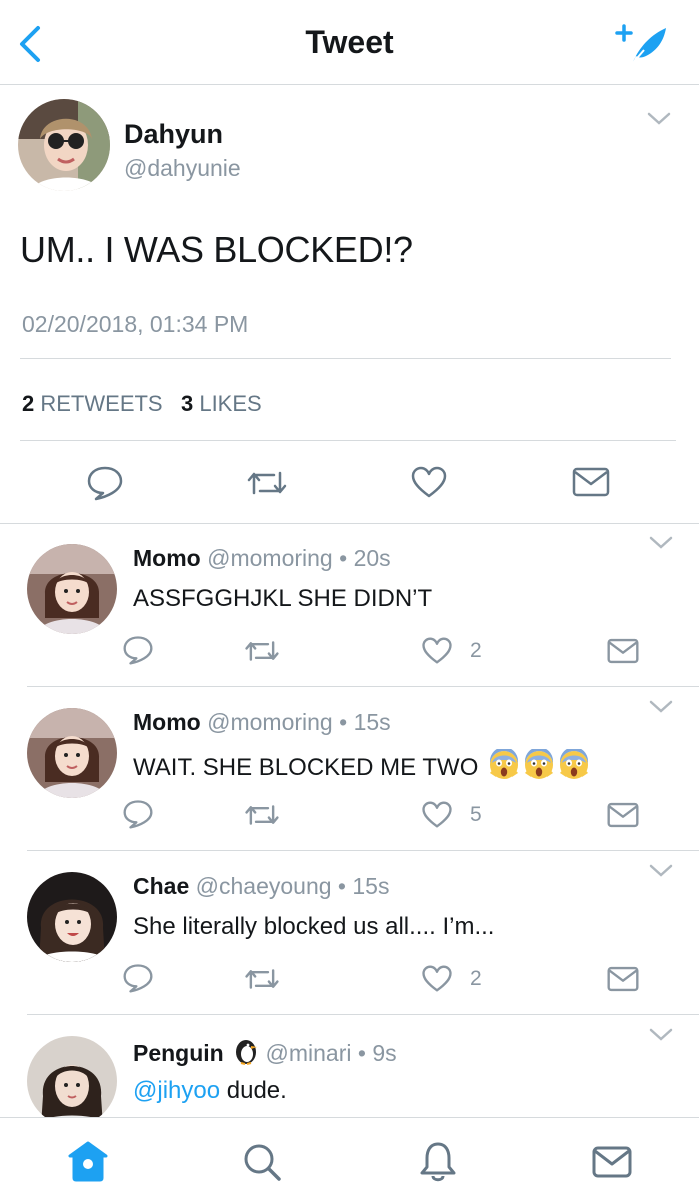  Describe the element at coordinates (221, 403) in the screenshot. I see `likes-stat: 3 LIKES` at that location.